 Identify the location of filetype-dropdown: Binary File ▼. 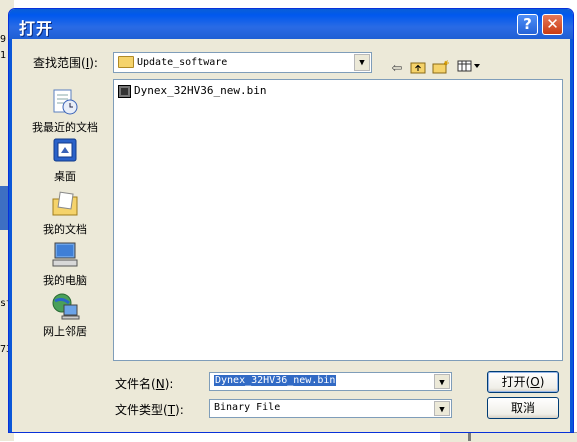
(330, 408).